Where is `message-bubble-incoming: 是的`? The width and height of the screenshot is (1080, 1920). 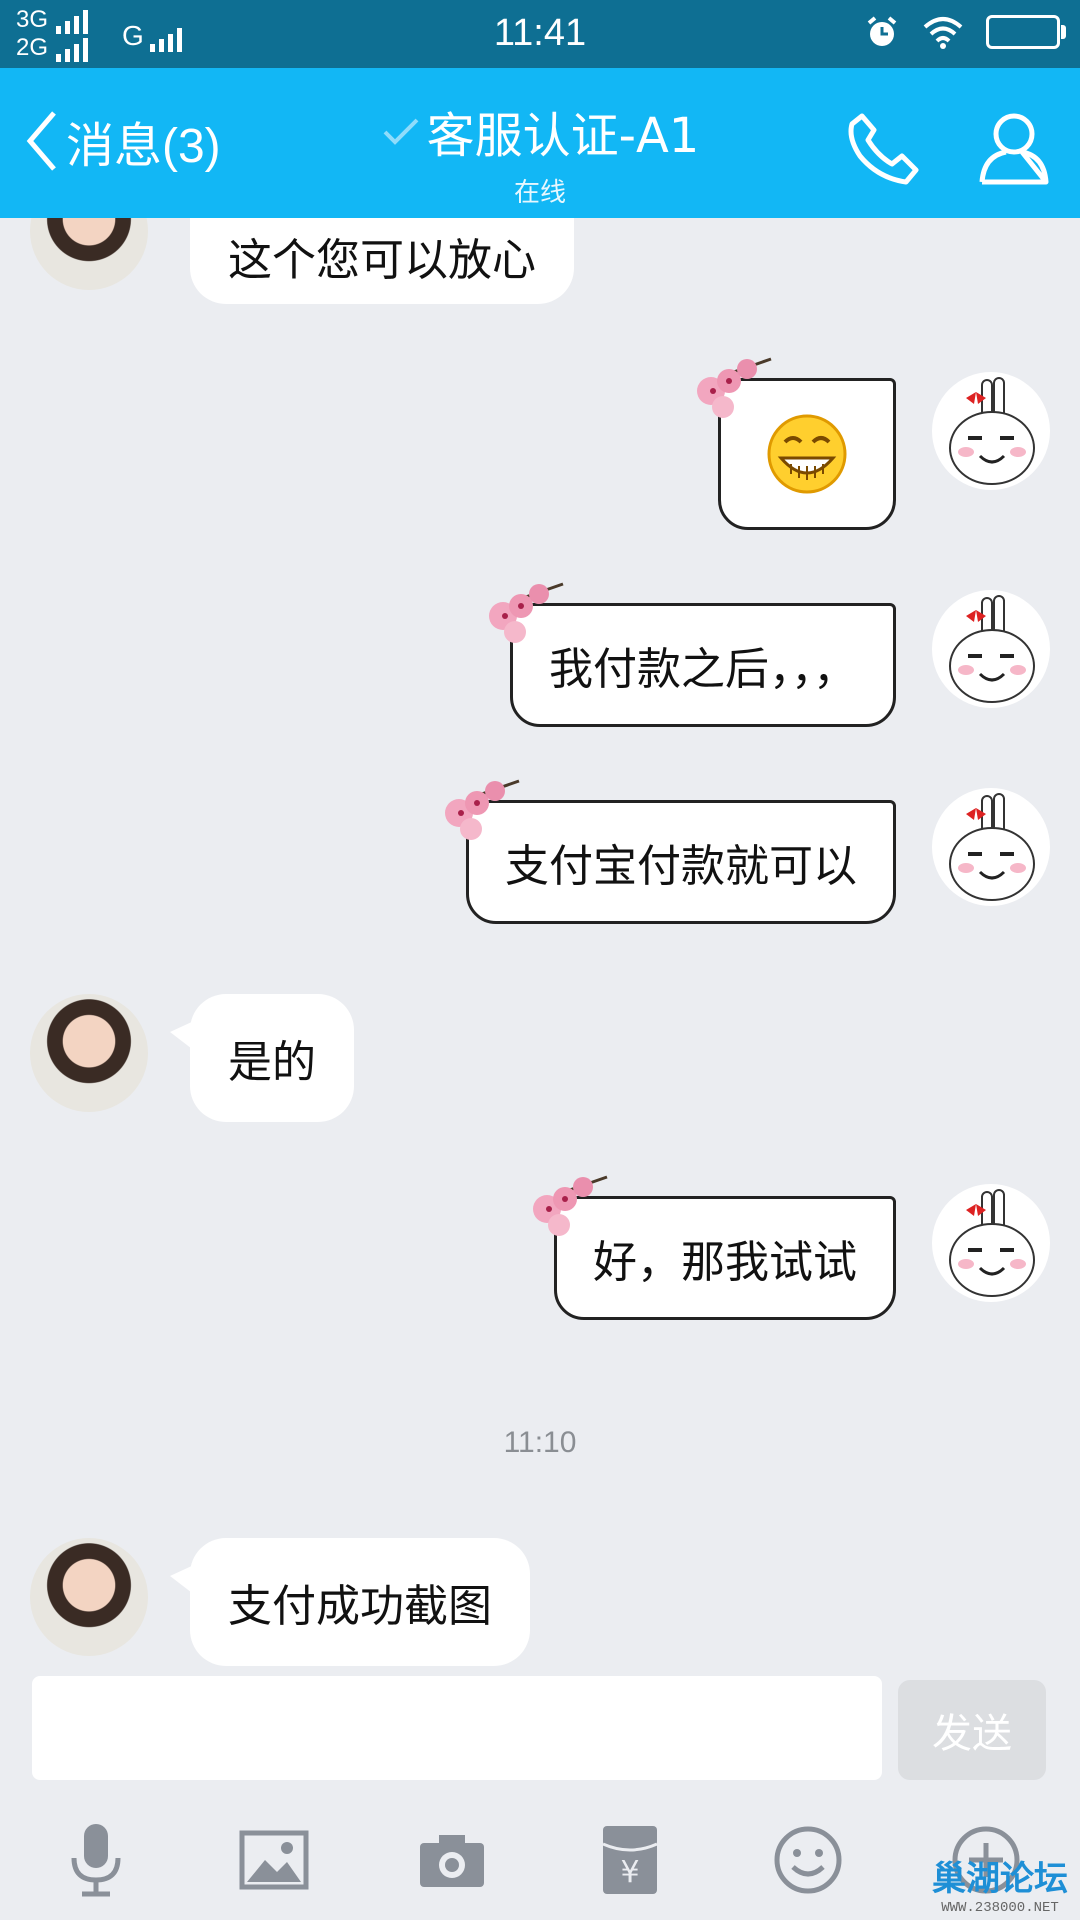 message-bubble-incoming: 是的 is located at coordinates (262, 1058).